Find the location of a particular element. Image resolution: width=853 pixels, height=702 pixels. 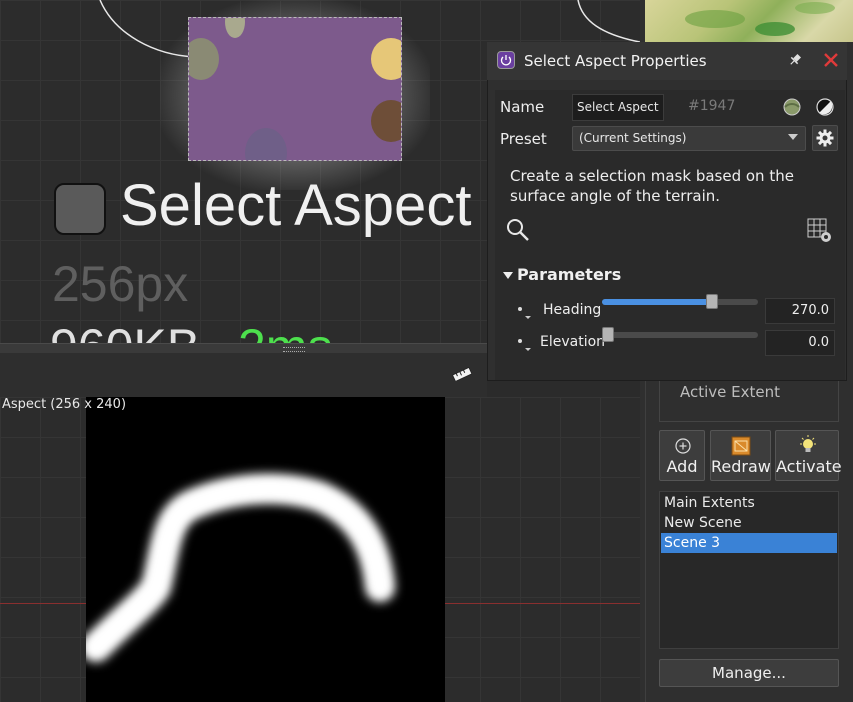

elevation-label: Elevation is located at coordinates (573, 342).